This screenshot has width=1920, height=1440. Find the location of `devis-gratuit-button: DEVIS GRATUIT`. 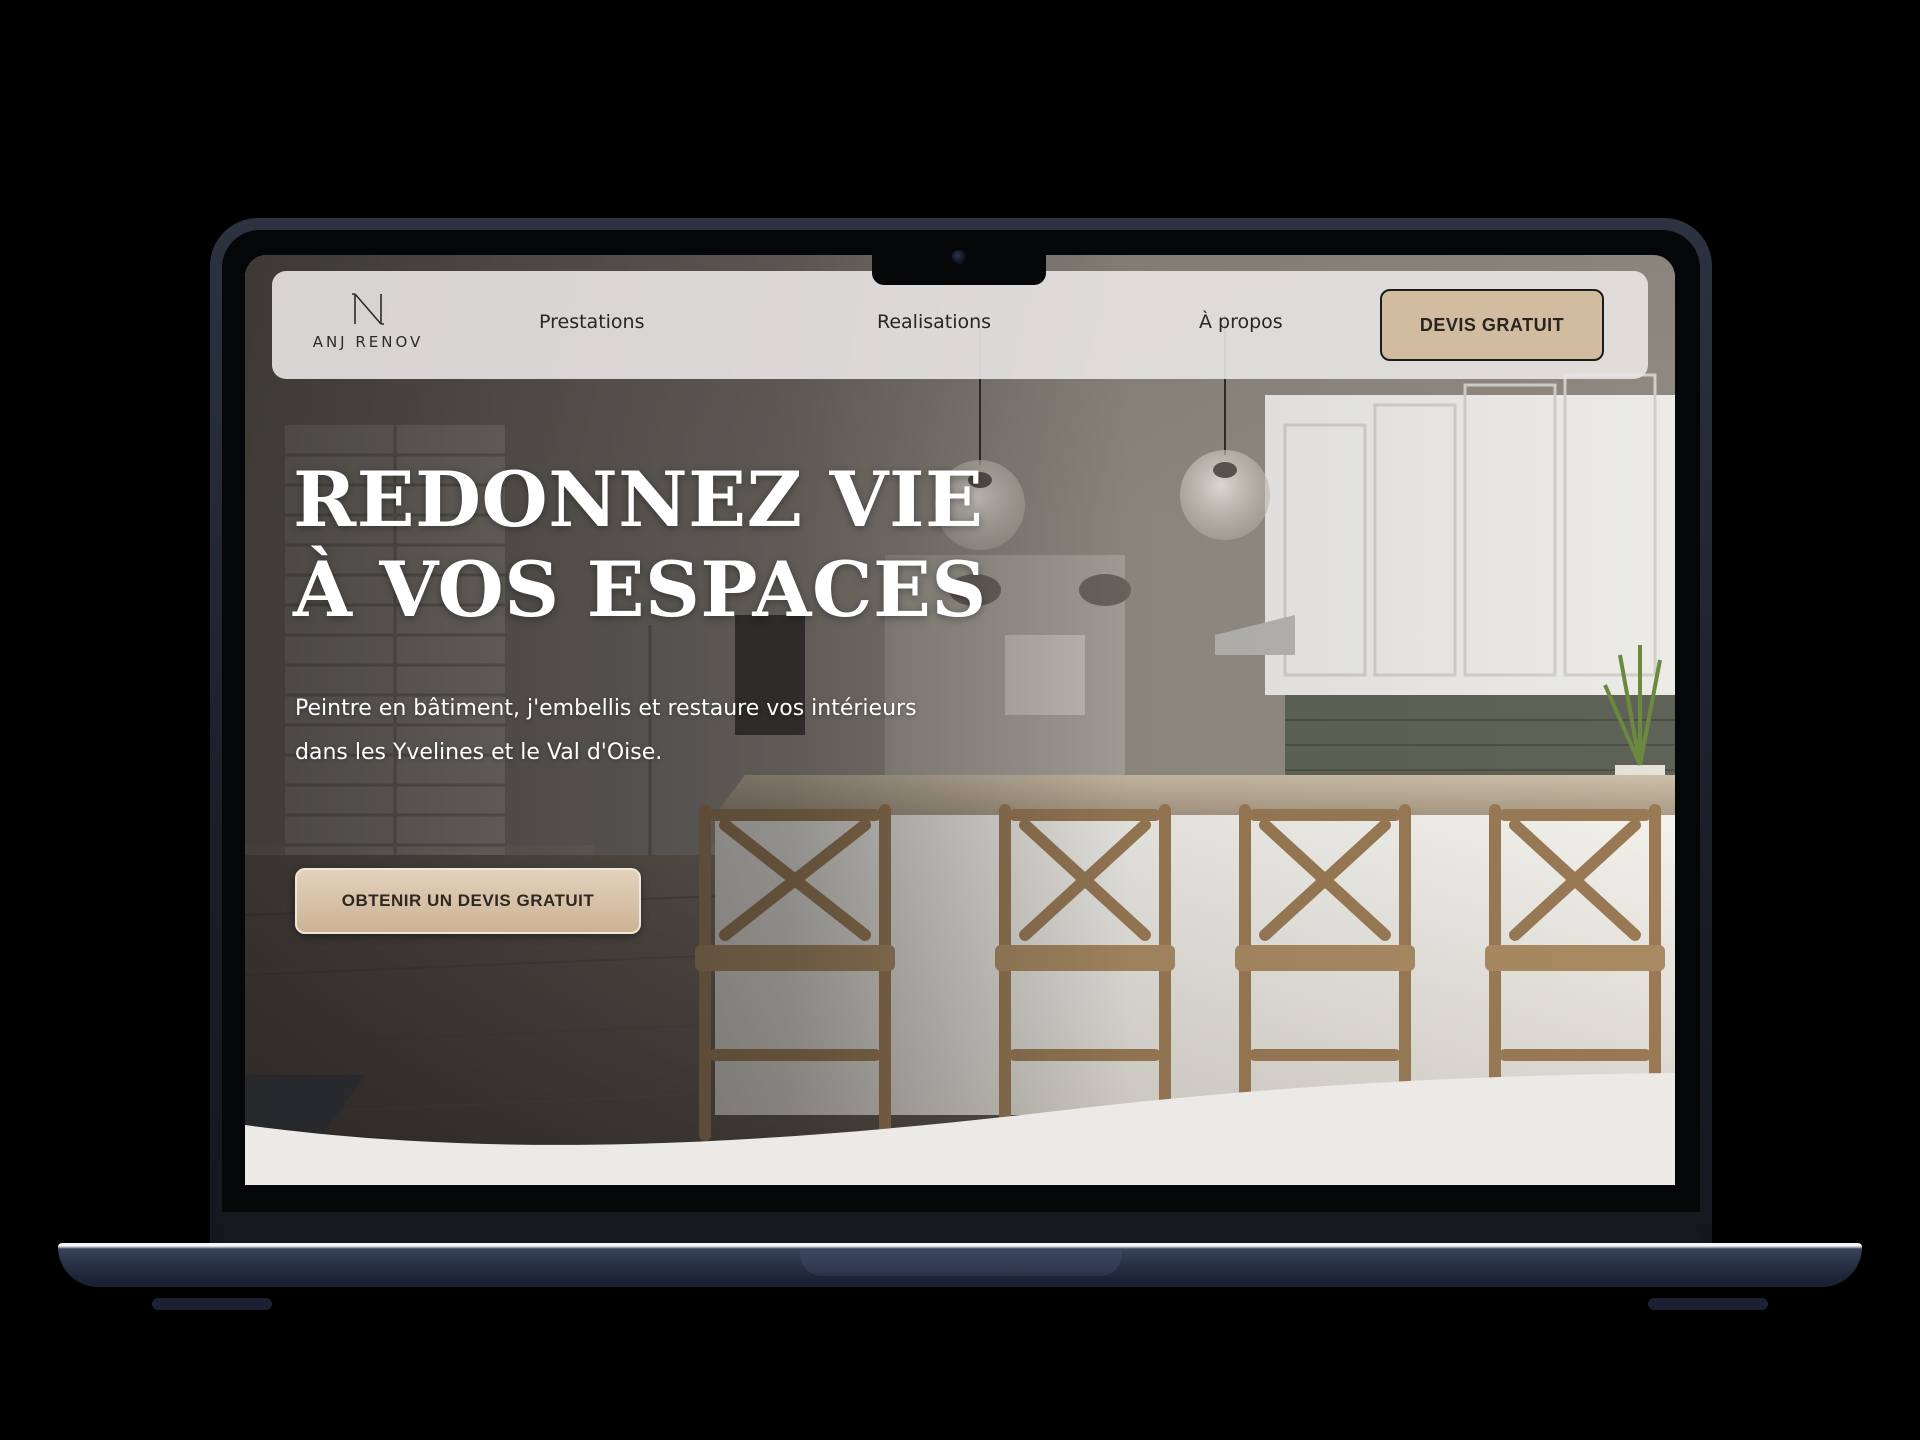

devis-gratuit-button: DEVIS GRATUIT is located at coordinates (1492, 325).